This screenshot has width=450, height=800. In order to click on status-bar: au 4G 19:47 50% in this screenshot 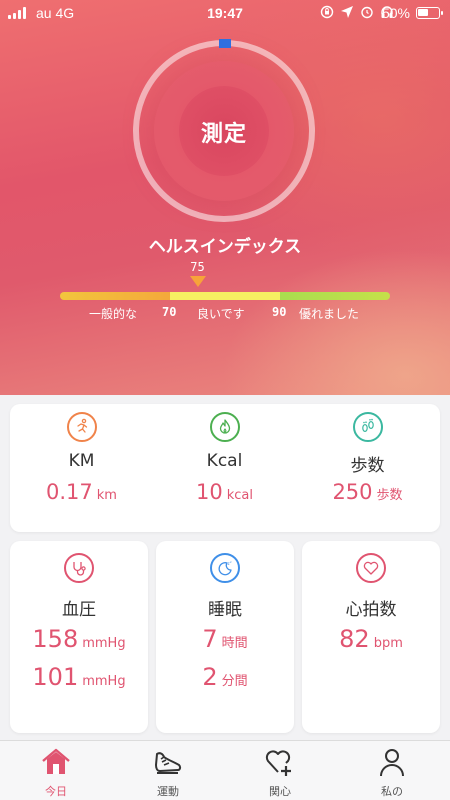, I will do `click(225, 13)`.